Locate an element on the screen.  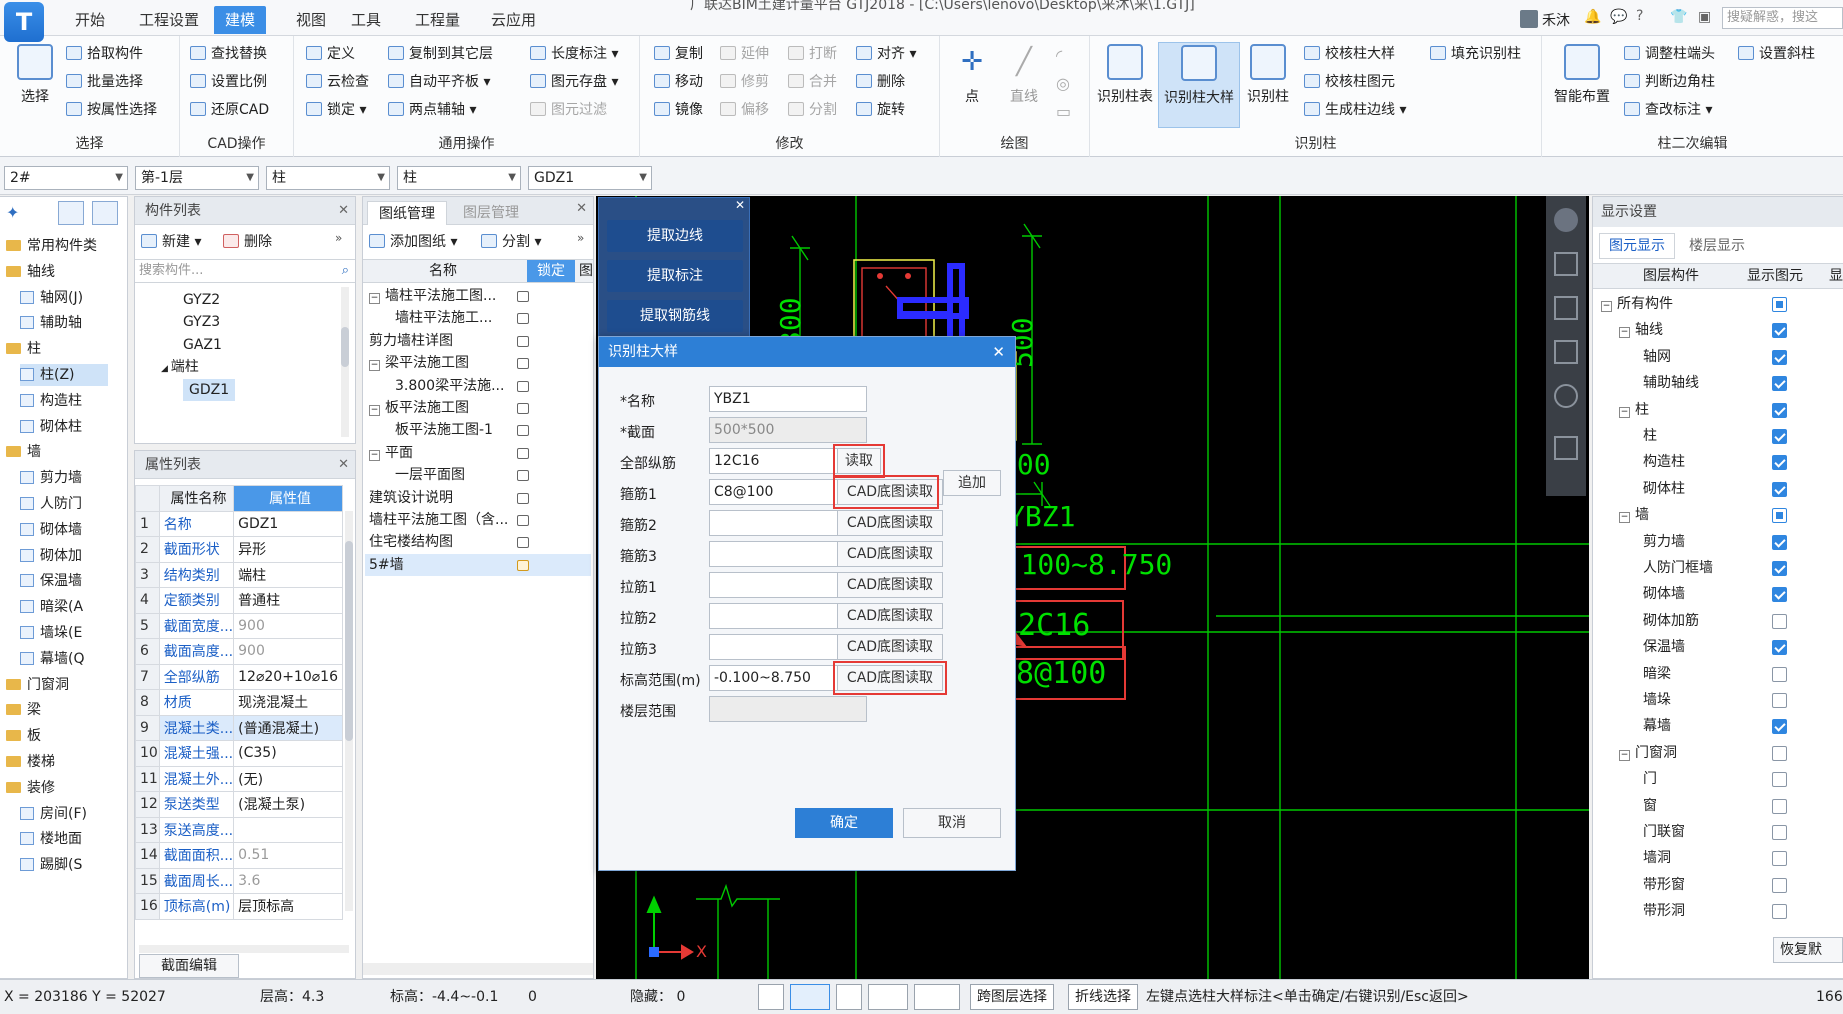
display-row: 门联窗 is located at coordinates (1718, 832).